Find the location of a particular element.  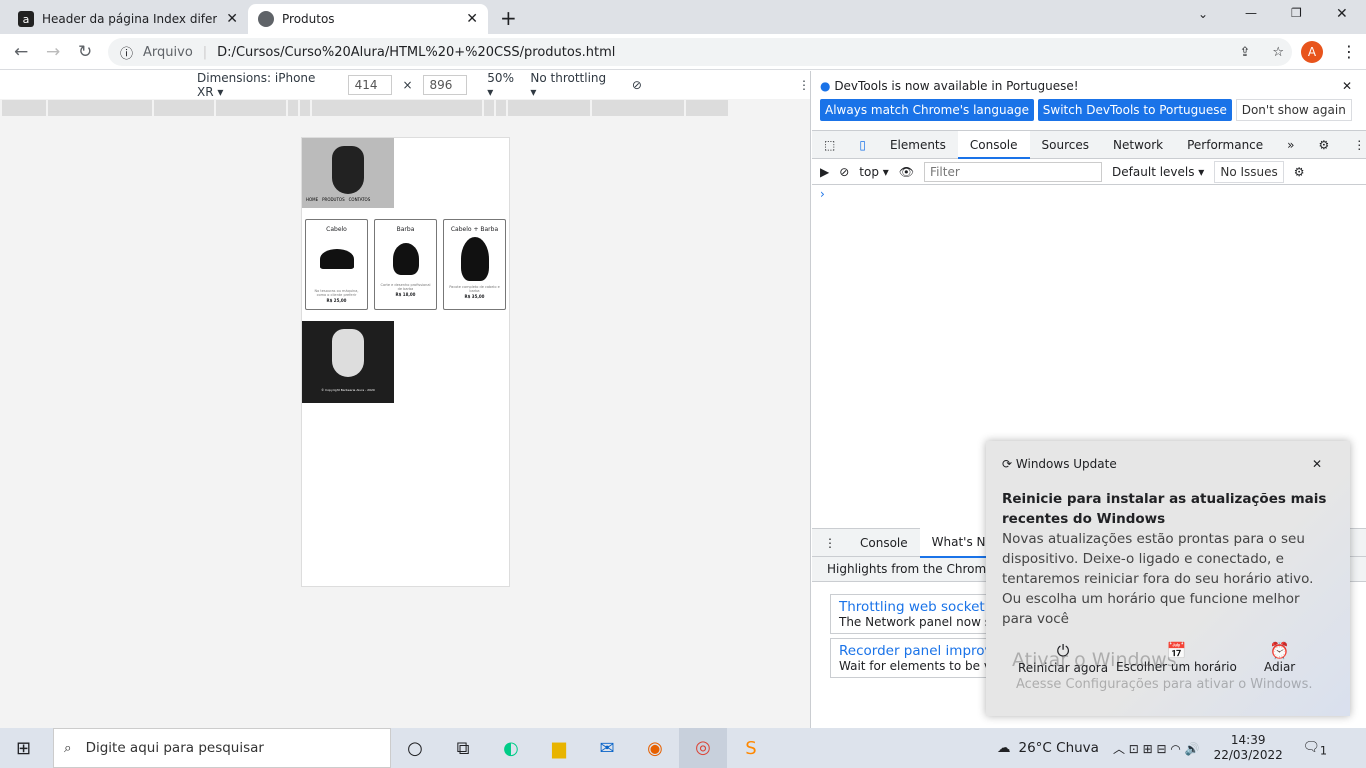

match-language-button: Always match Chrome's language is located at coordinates (927, 110).